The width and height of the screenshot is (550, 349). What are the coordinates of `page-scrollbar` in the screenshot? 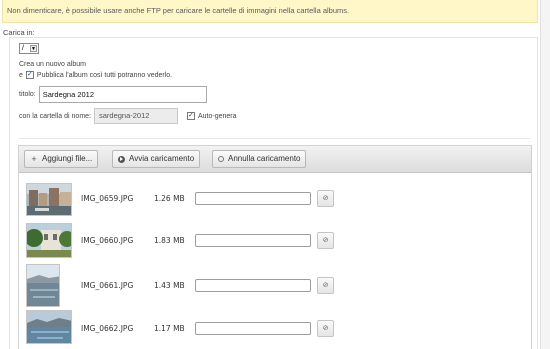 It's located at (545, 174).